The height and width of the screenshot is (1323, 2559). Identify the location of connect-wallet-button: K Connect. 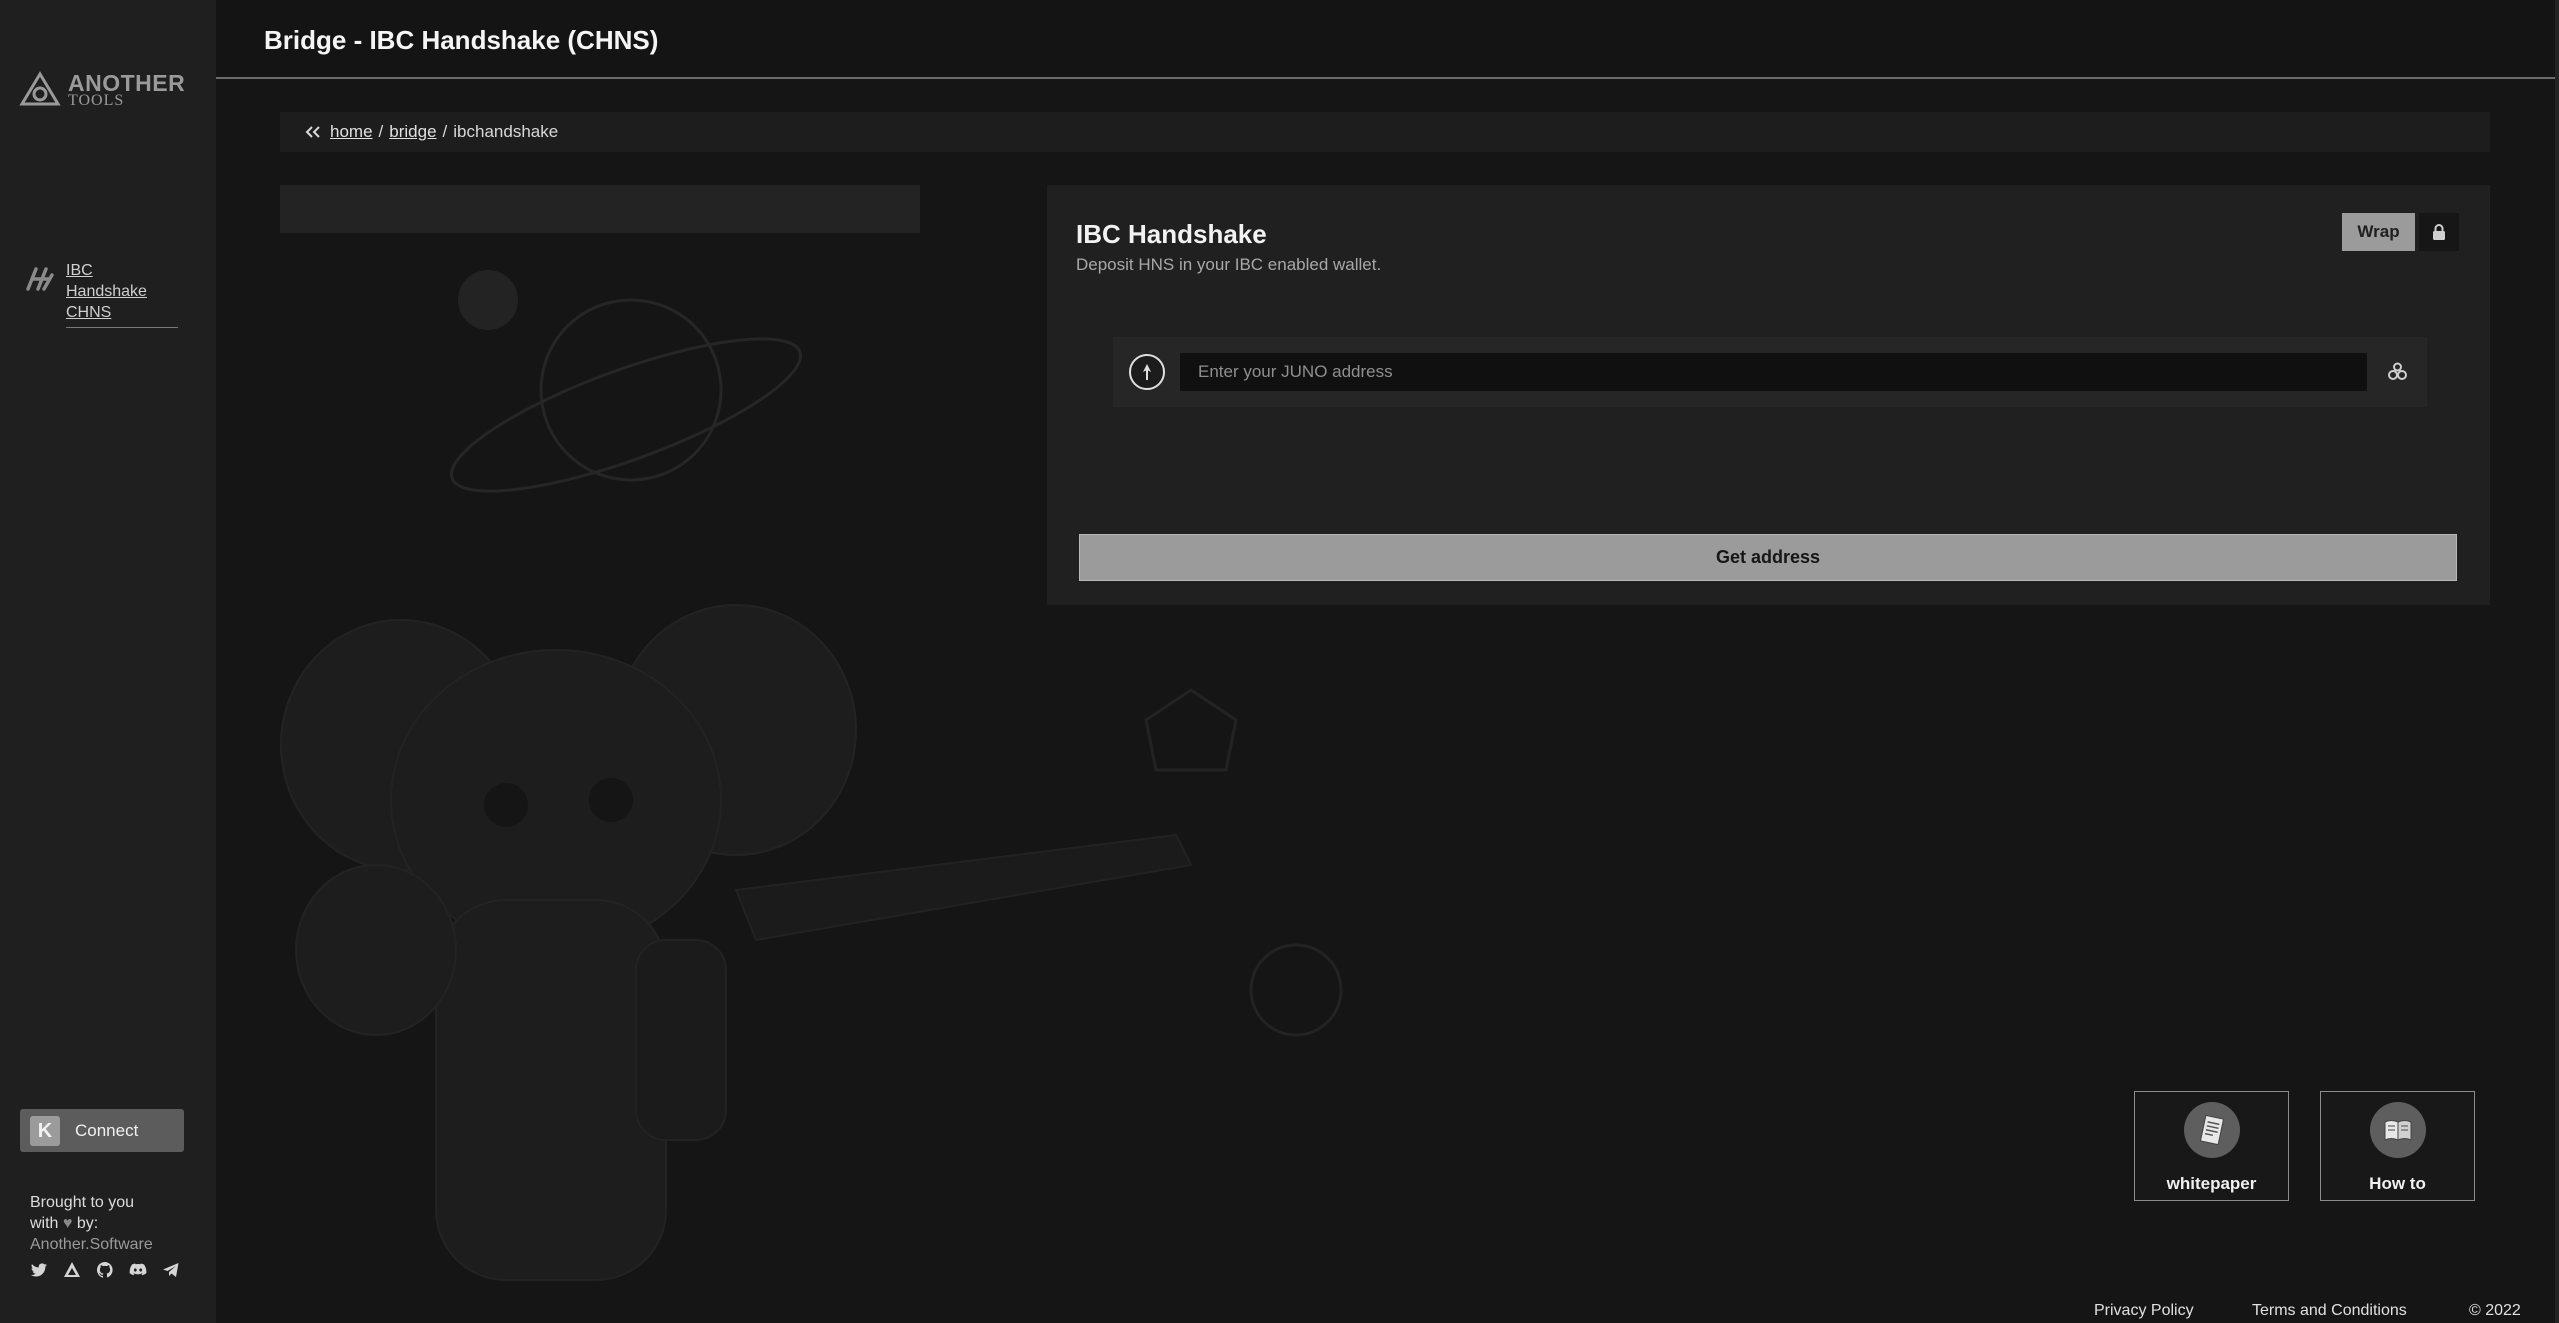
(102, 1130).